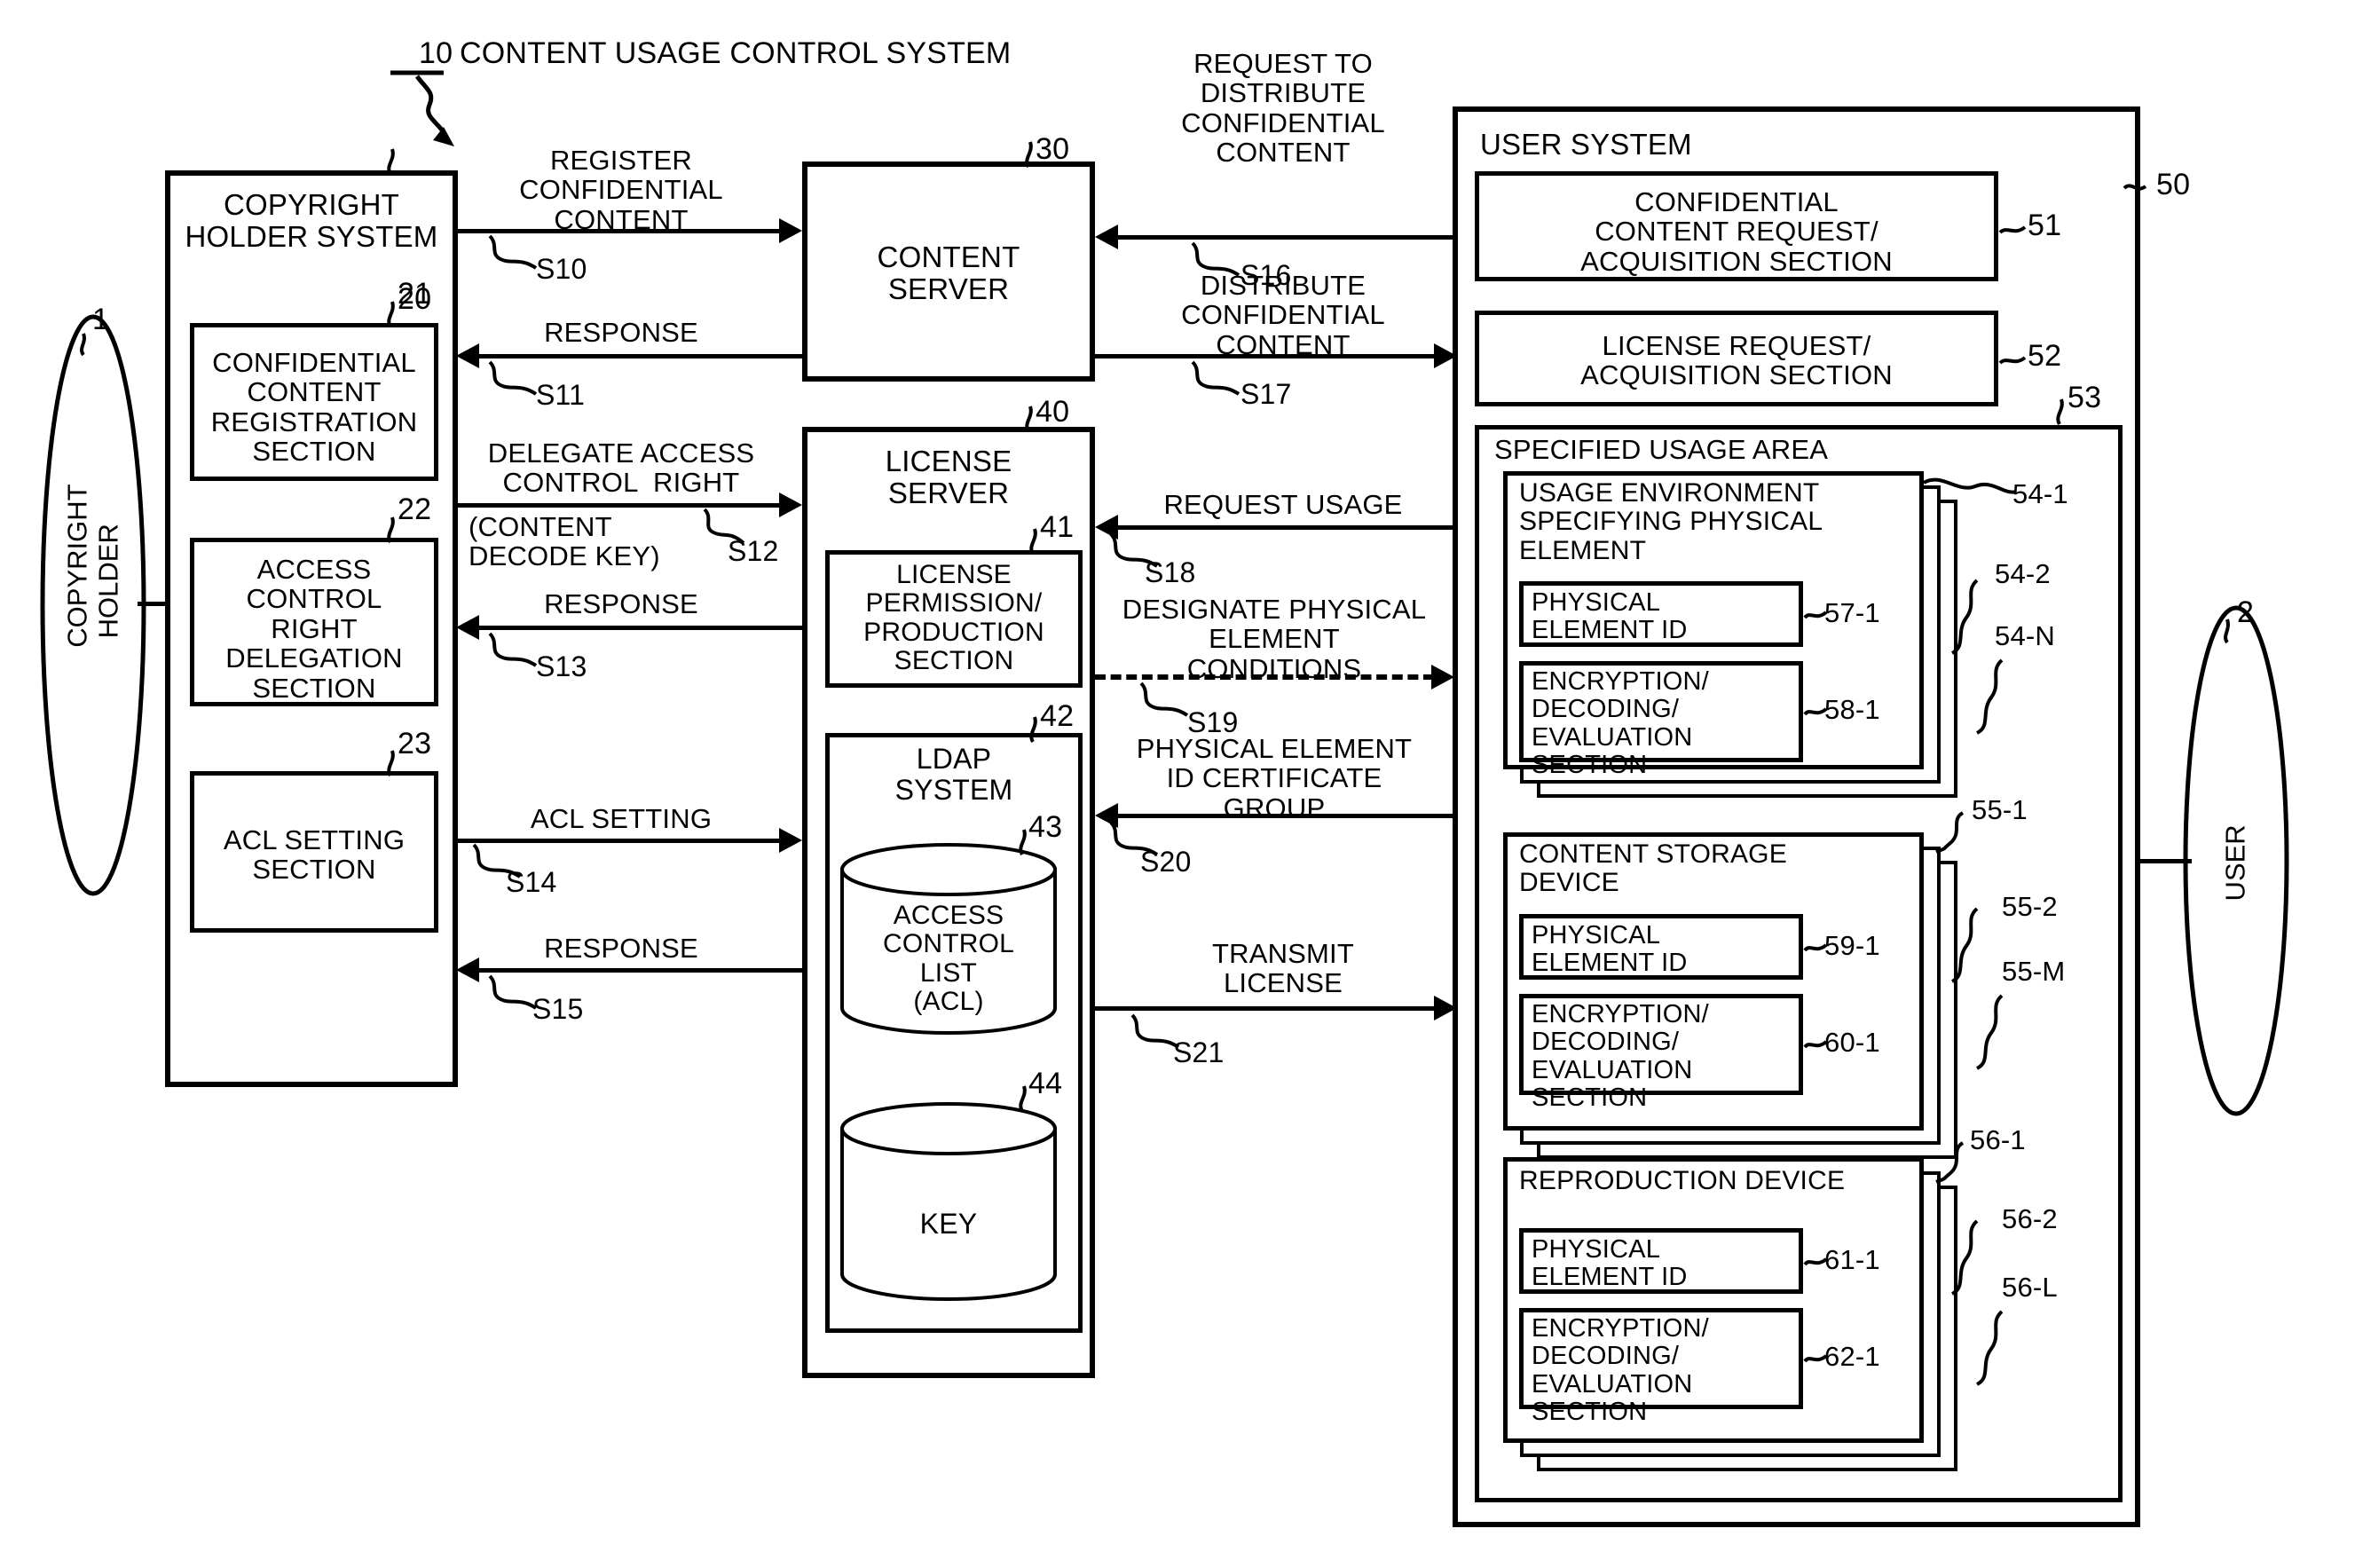 This screenshot has height=1568, width=2355. I want to click on flow-s21-line, so click(1266, 1009).